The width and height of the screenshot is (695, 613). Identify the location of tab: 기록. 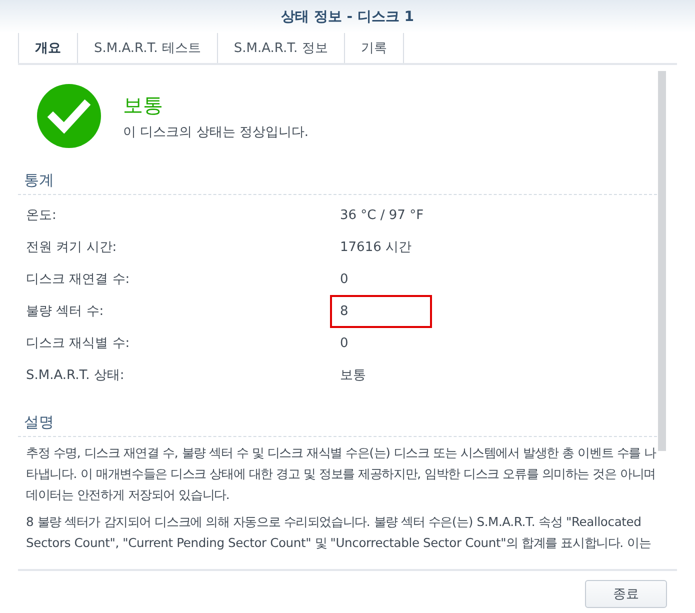
(374, 48).